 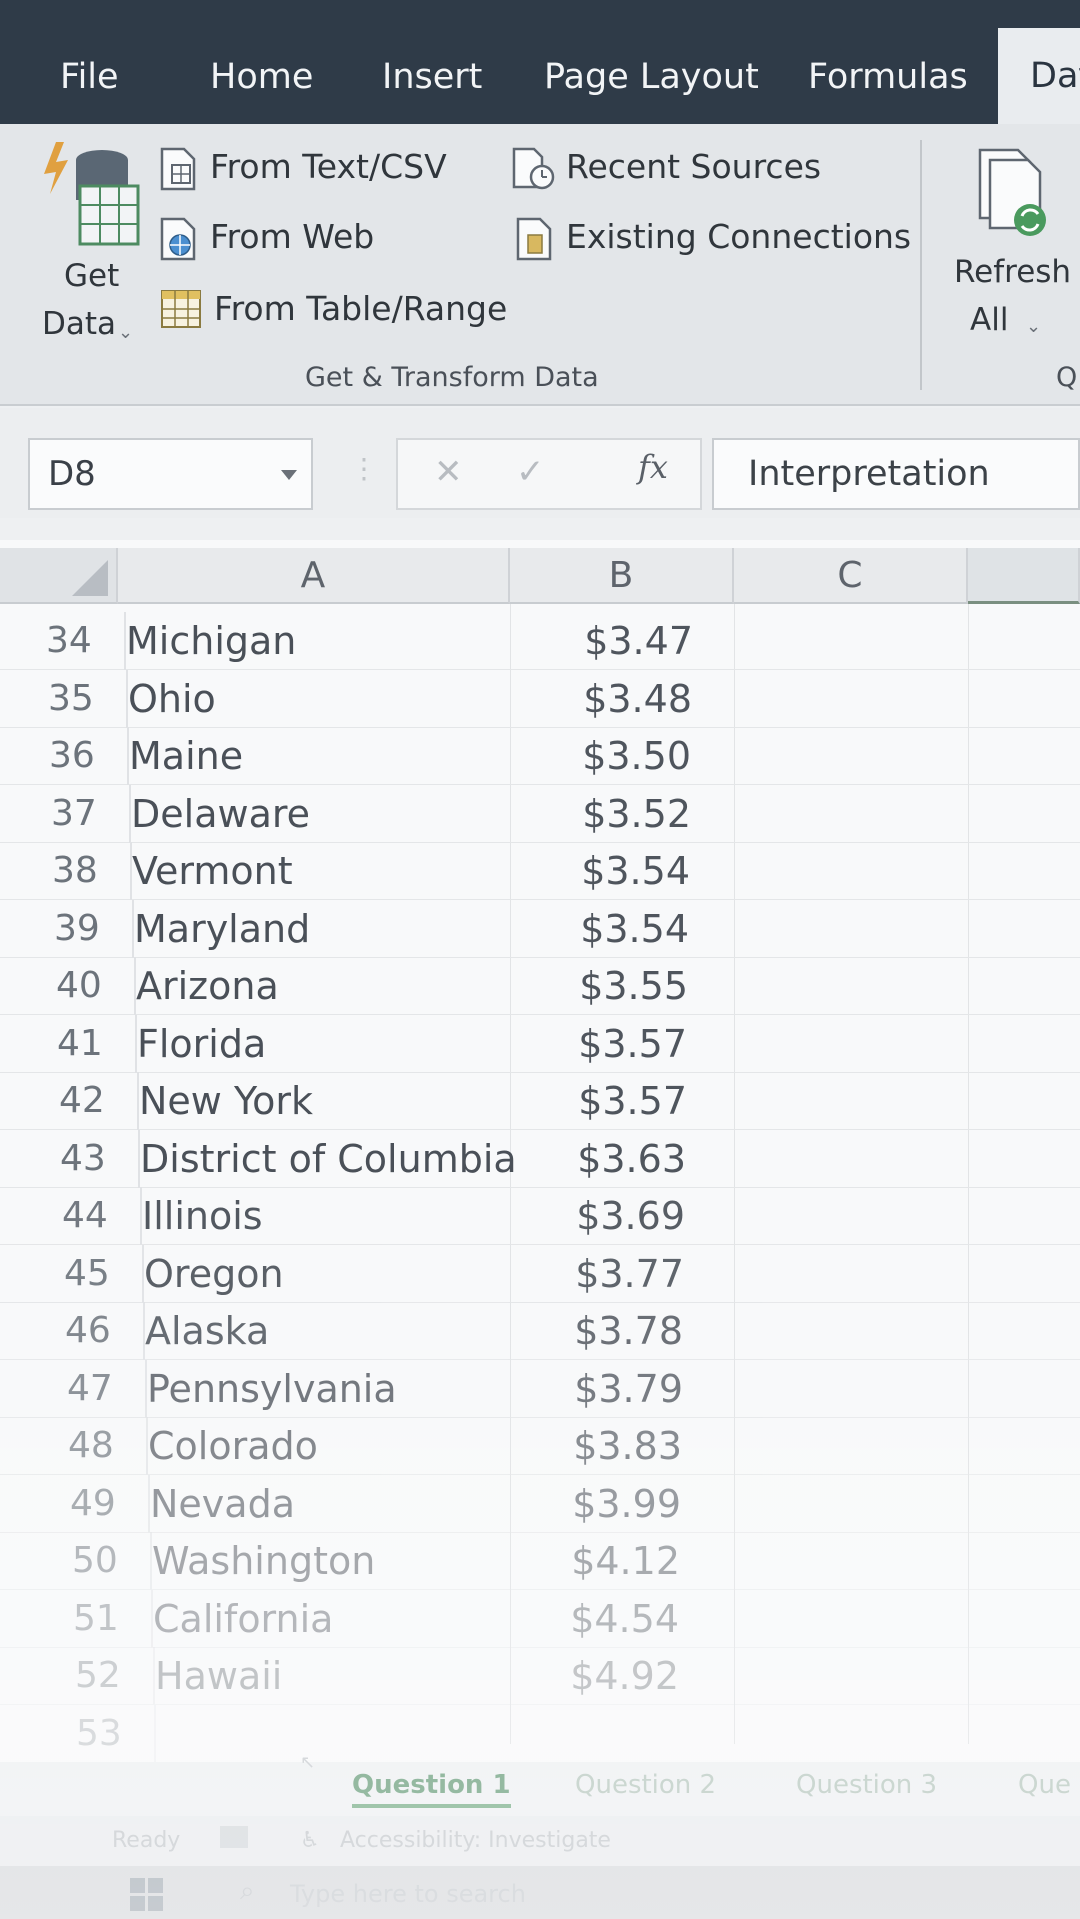 I want to click on from-text-csv-button: From Text/CSV, so click(x=305, y=170).